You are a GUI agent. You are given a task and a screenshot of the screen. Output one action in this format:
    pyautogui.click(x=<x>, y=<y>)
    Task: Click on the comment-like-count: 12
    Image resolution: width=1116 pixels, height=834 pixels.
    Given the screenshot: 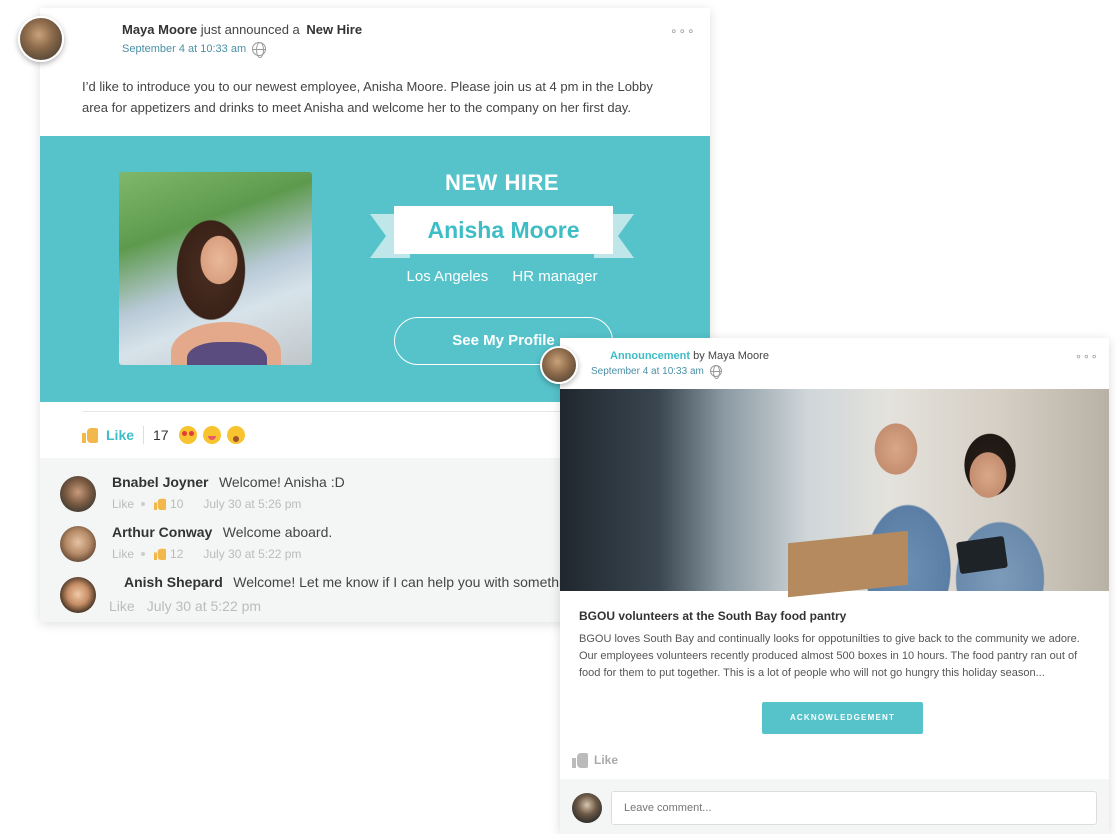 What is the action you would take?
    pyautogui.click(x=177, y=554)
    